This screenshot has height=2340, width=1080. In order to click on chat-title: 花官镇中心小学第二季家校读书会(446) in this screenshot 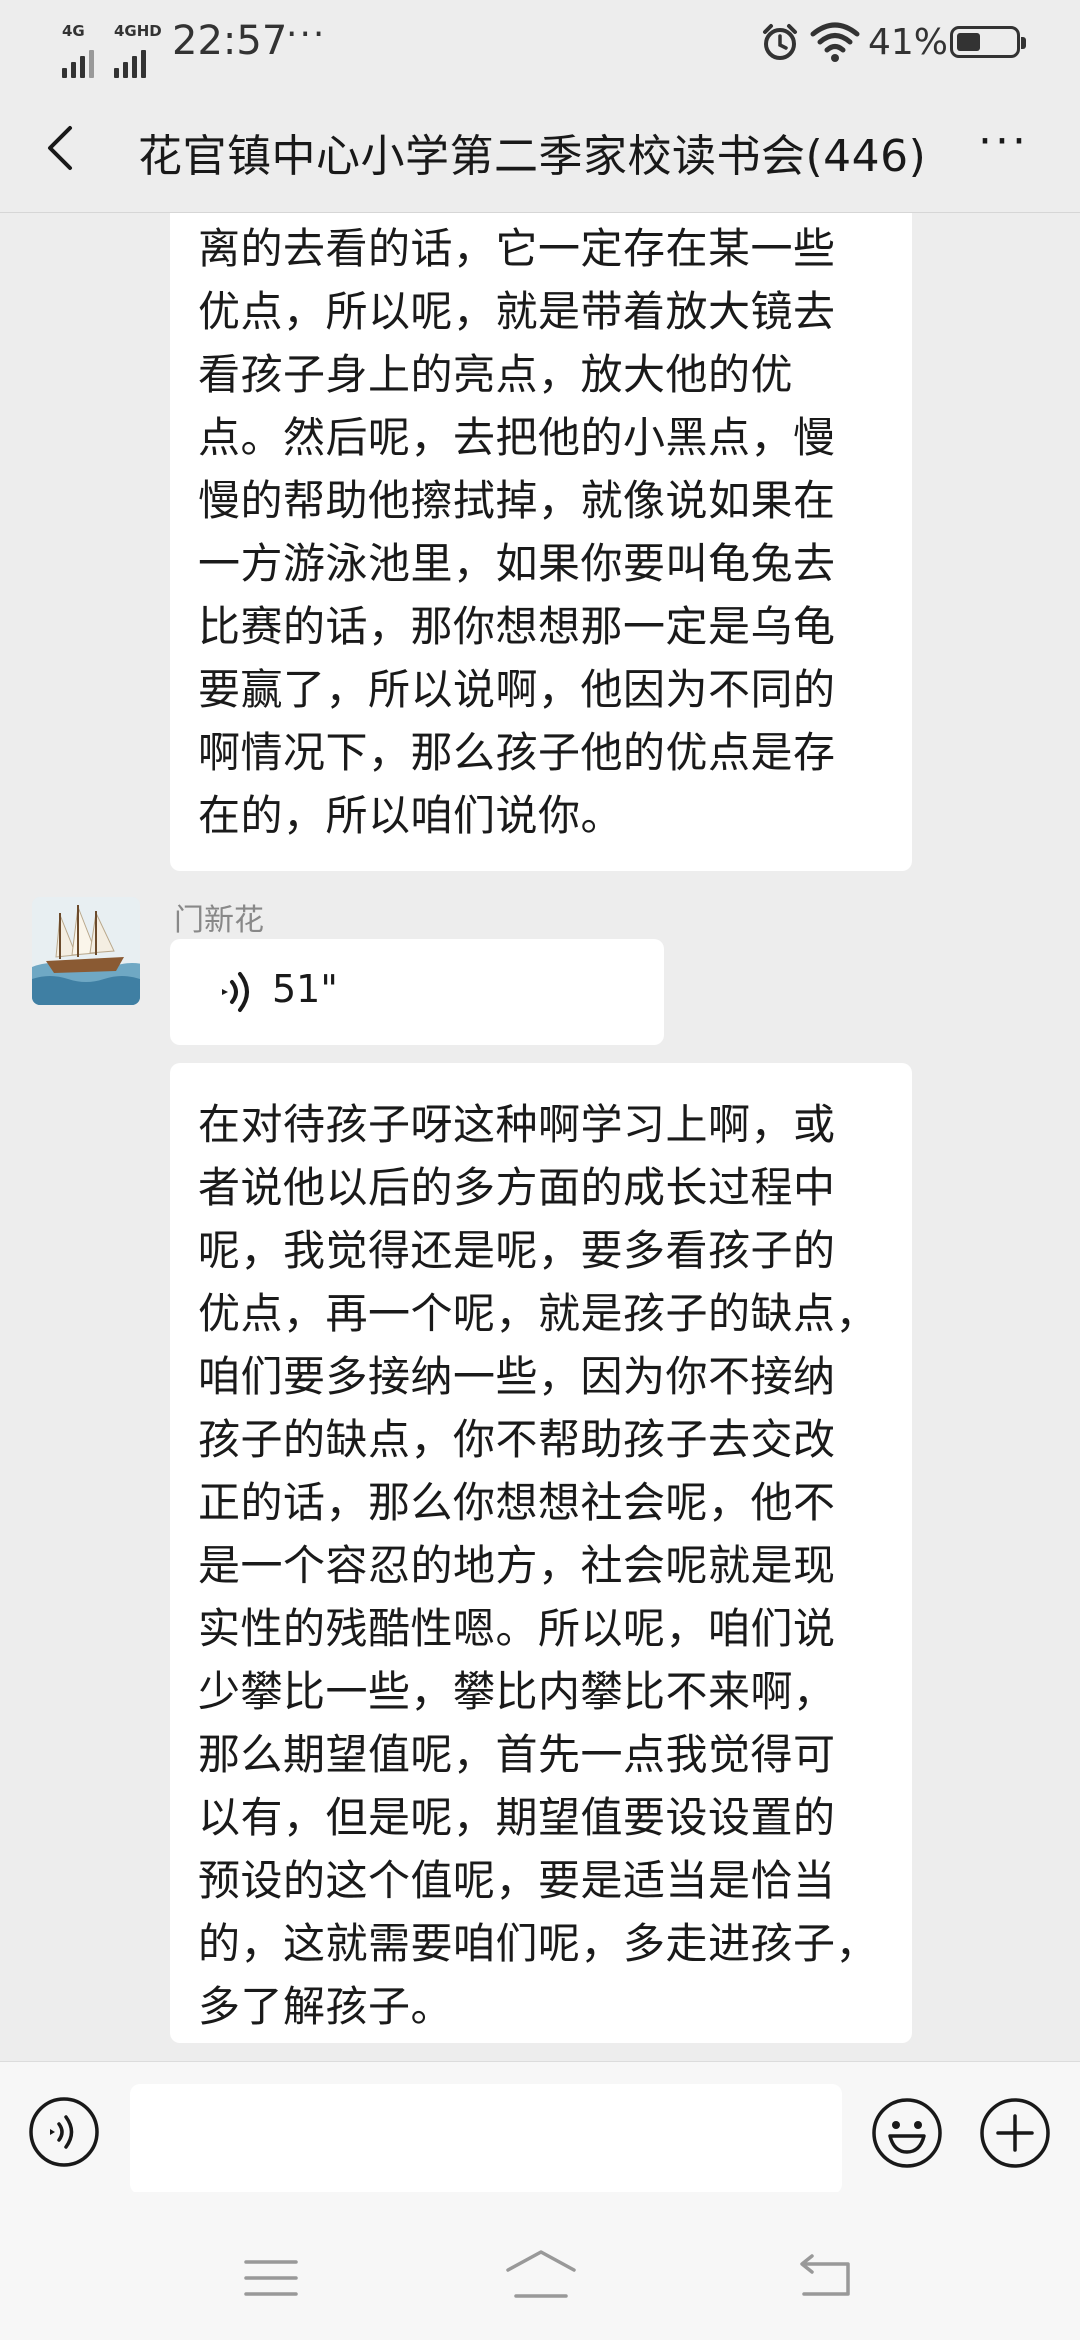, I will do `click(532, 156)`.